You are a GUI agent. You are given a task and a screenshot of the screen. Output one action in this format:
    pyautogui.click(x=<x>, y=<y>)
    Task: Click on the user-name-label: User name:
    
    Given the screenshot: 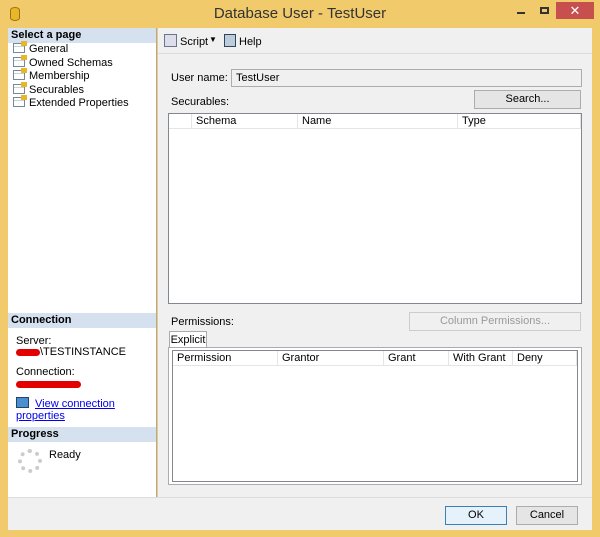 What is the action you would take?
    pyautogui.click(x=199, y=78)
    